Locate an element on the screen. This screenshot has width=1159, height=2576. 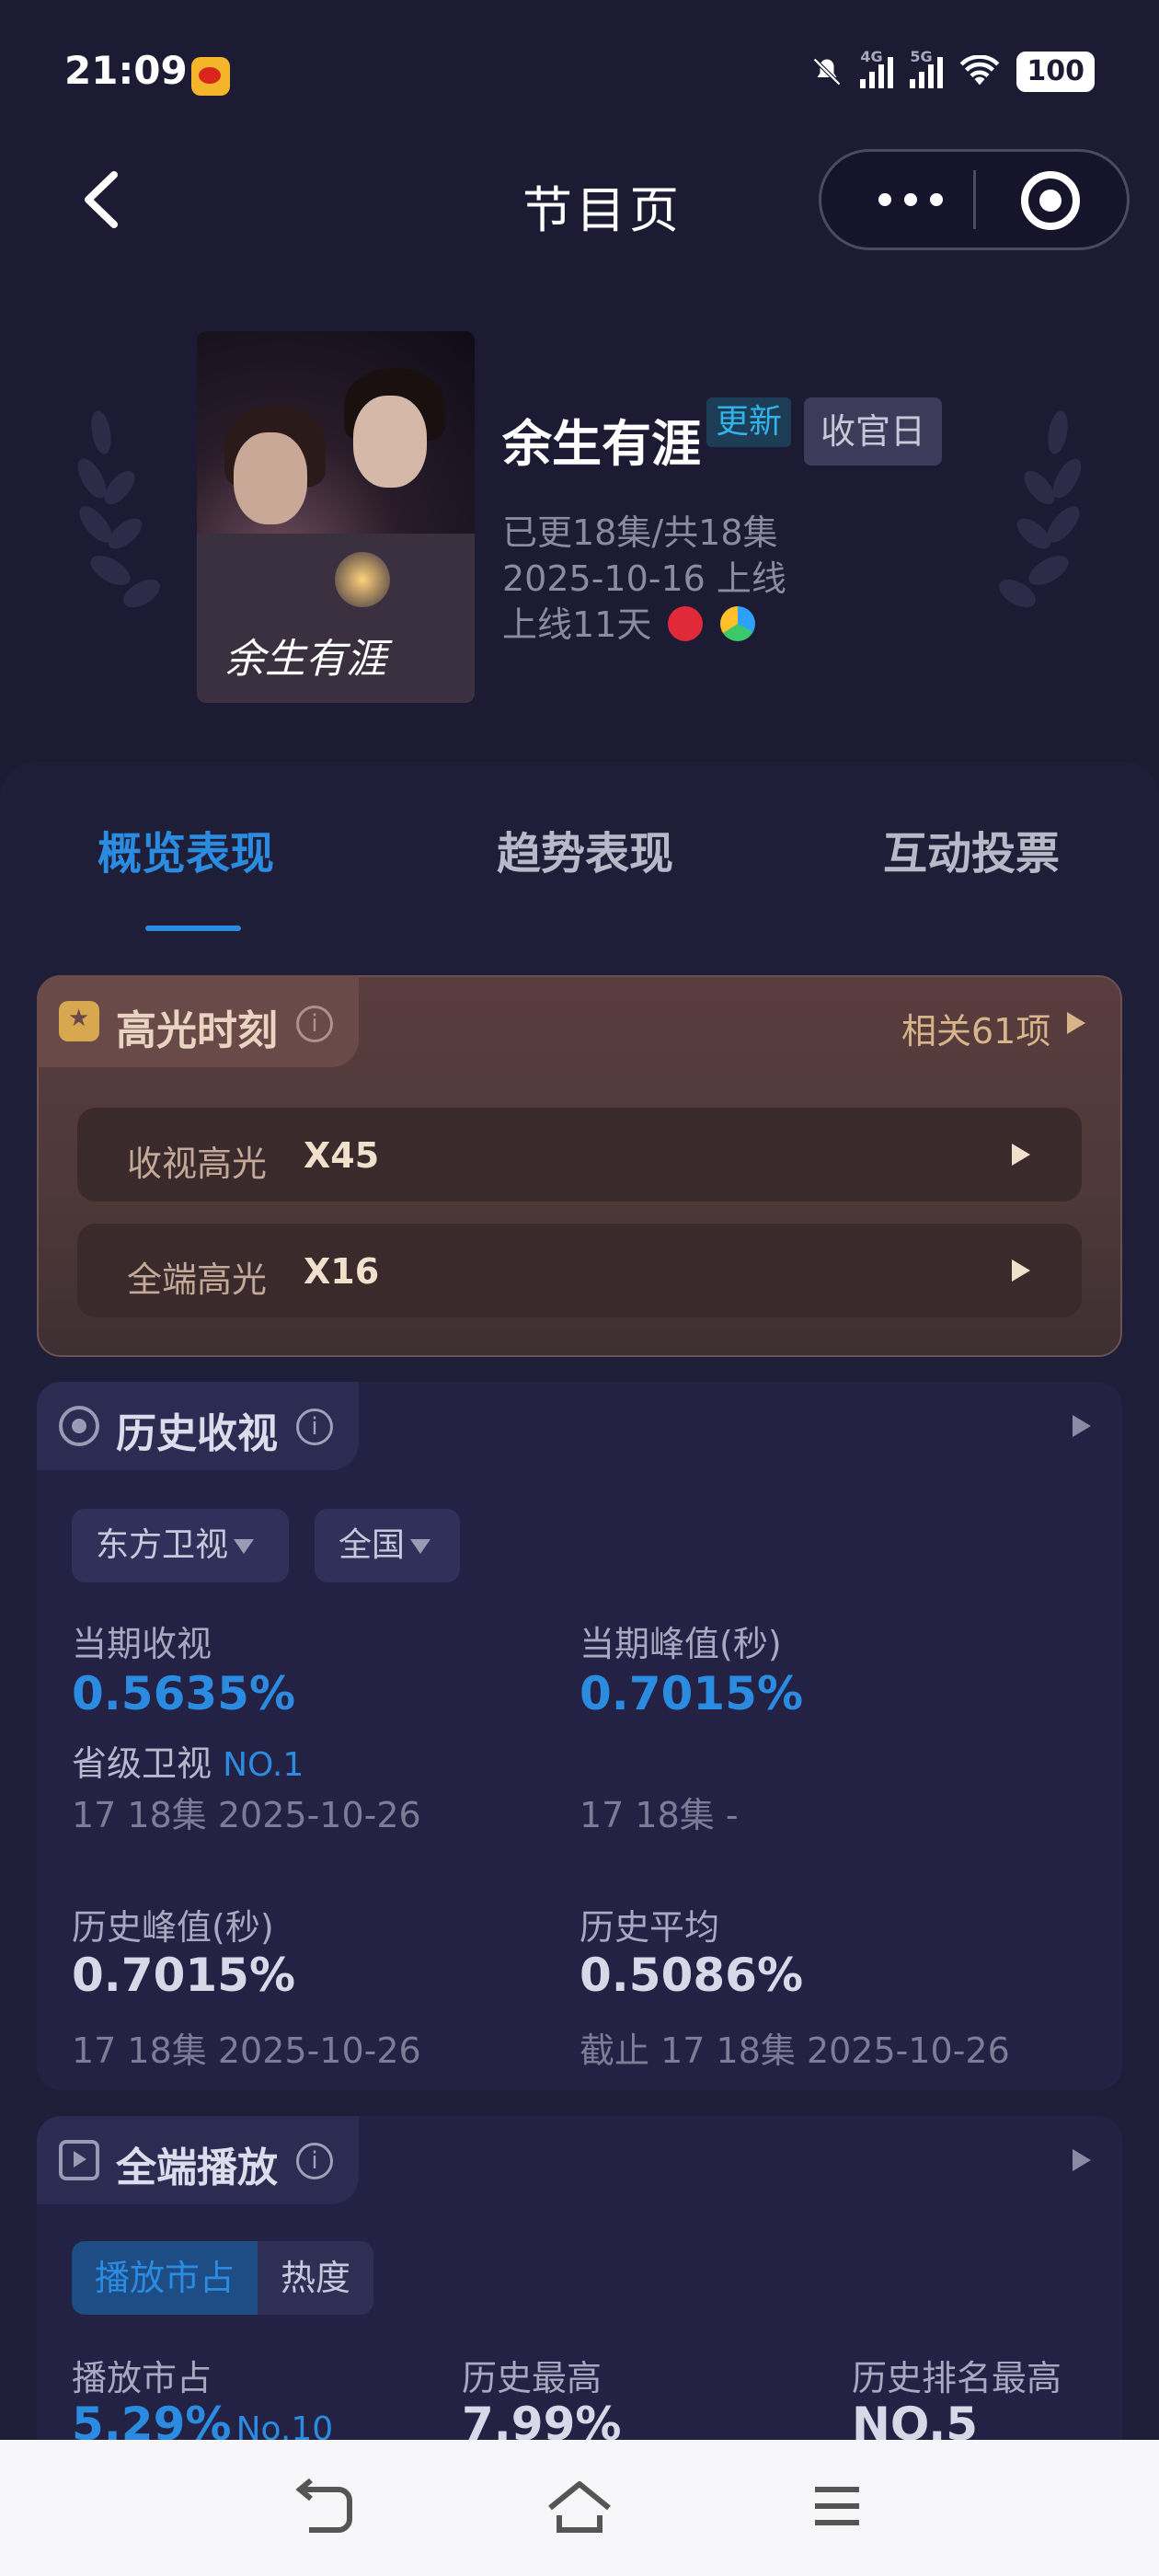
peak-value: 0.7015% is located at coordinates (692, 1693).